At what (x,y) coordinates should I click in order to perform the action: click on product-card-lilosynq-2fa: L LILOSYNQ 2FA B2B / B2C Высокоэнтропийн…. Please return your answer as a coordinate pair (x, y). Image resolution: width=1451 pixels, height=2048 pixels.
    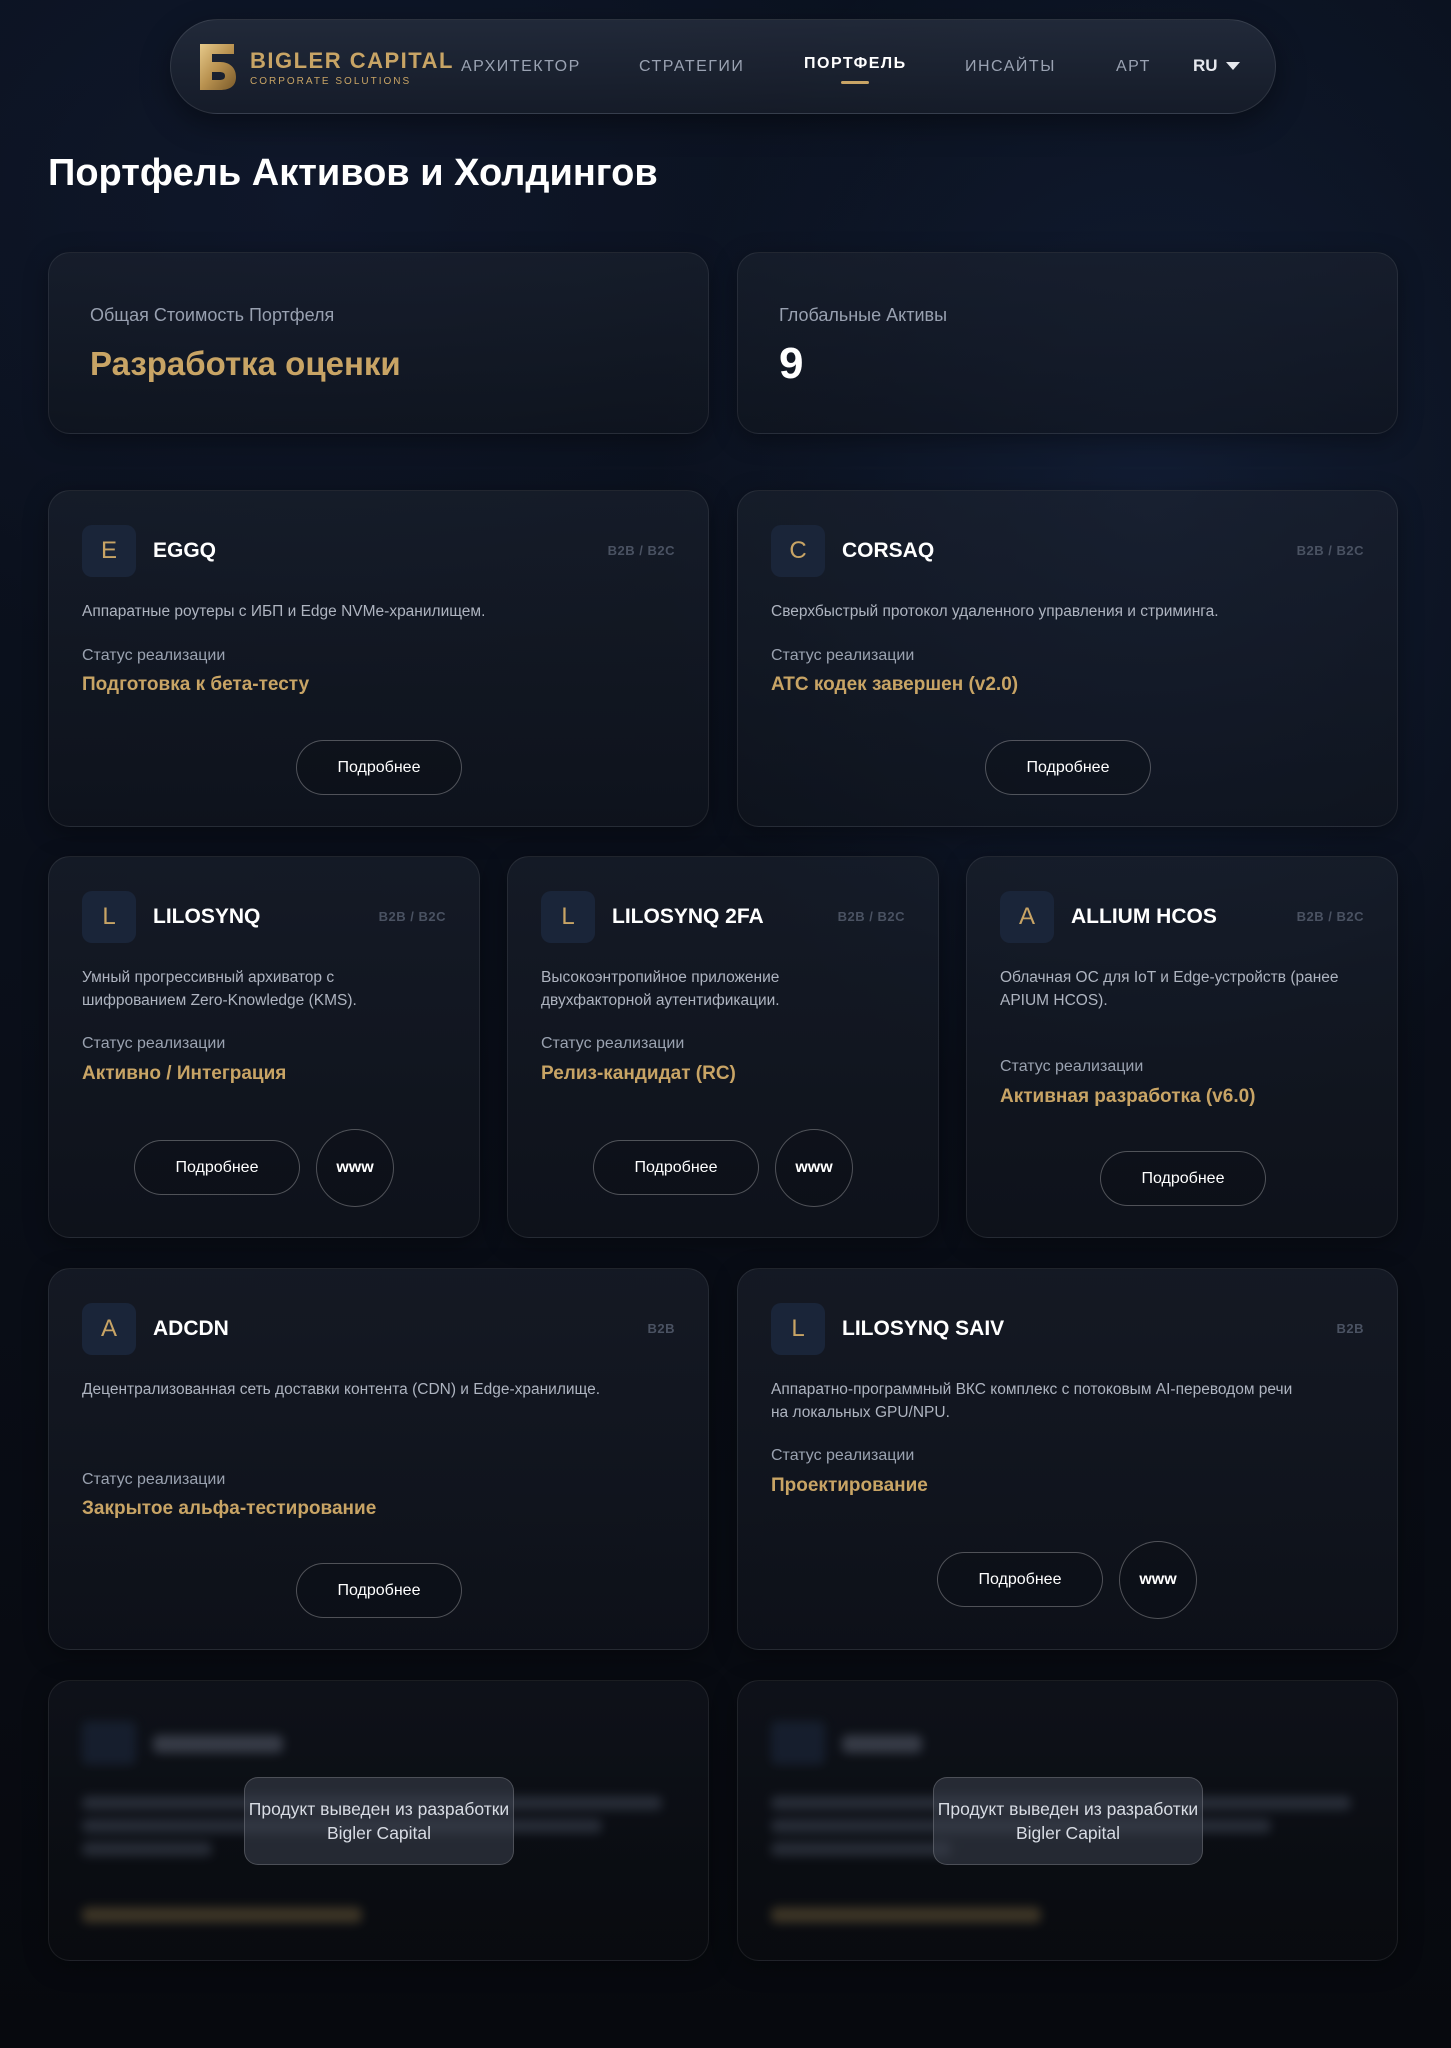
    Looking at the image, I should click on (723, 1047).